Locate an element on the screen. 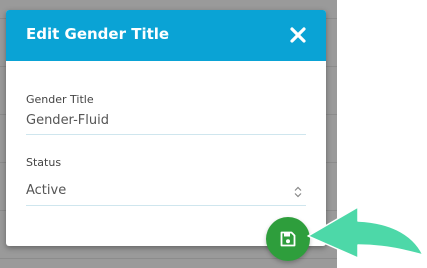 The height and width of the screenshot is (268, 427). close-icon is located at coordinates (298, 35).